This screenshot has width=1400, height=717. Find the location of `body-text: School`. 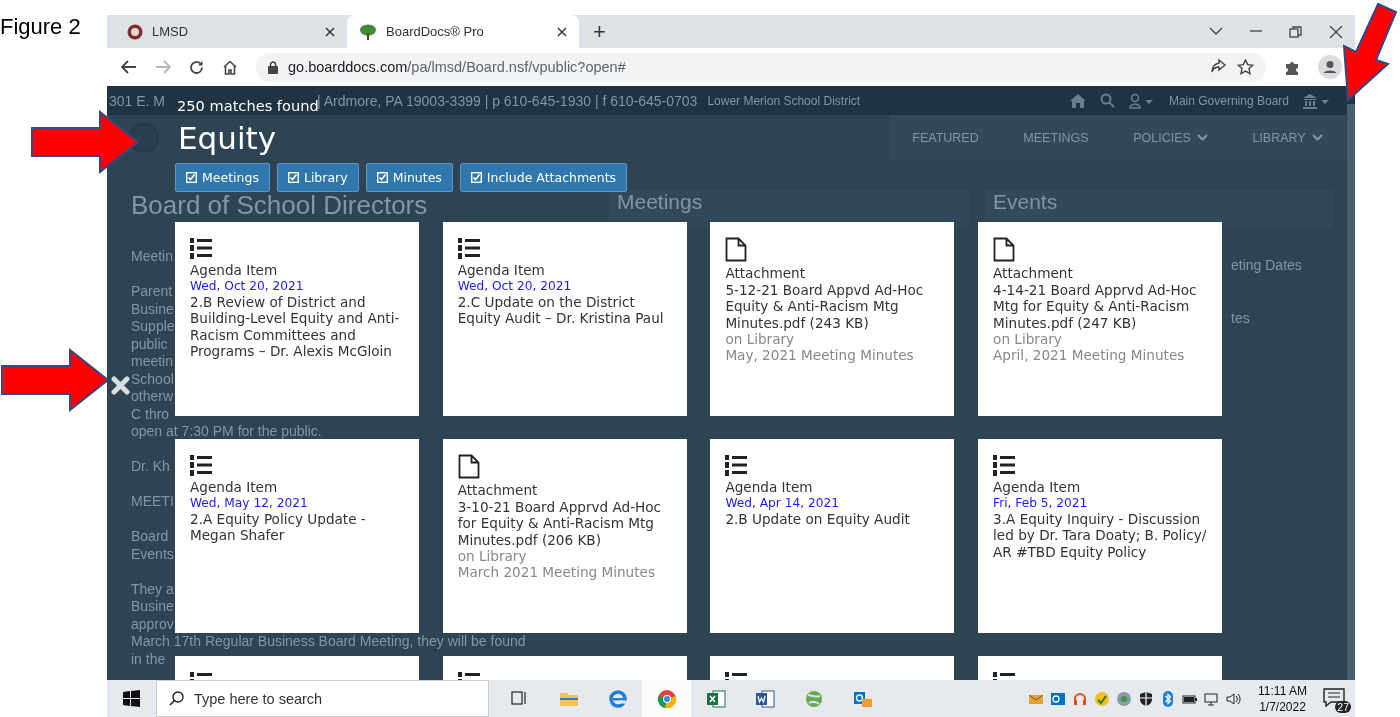

body-text: School is located at coordinates (152, 379).